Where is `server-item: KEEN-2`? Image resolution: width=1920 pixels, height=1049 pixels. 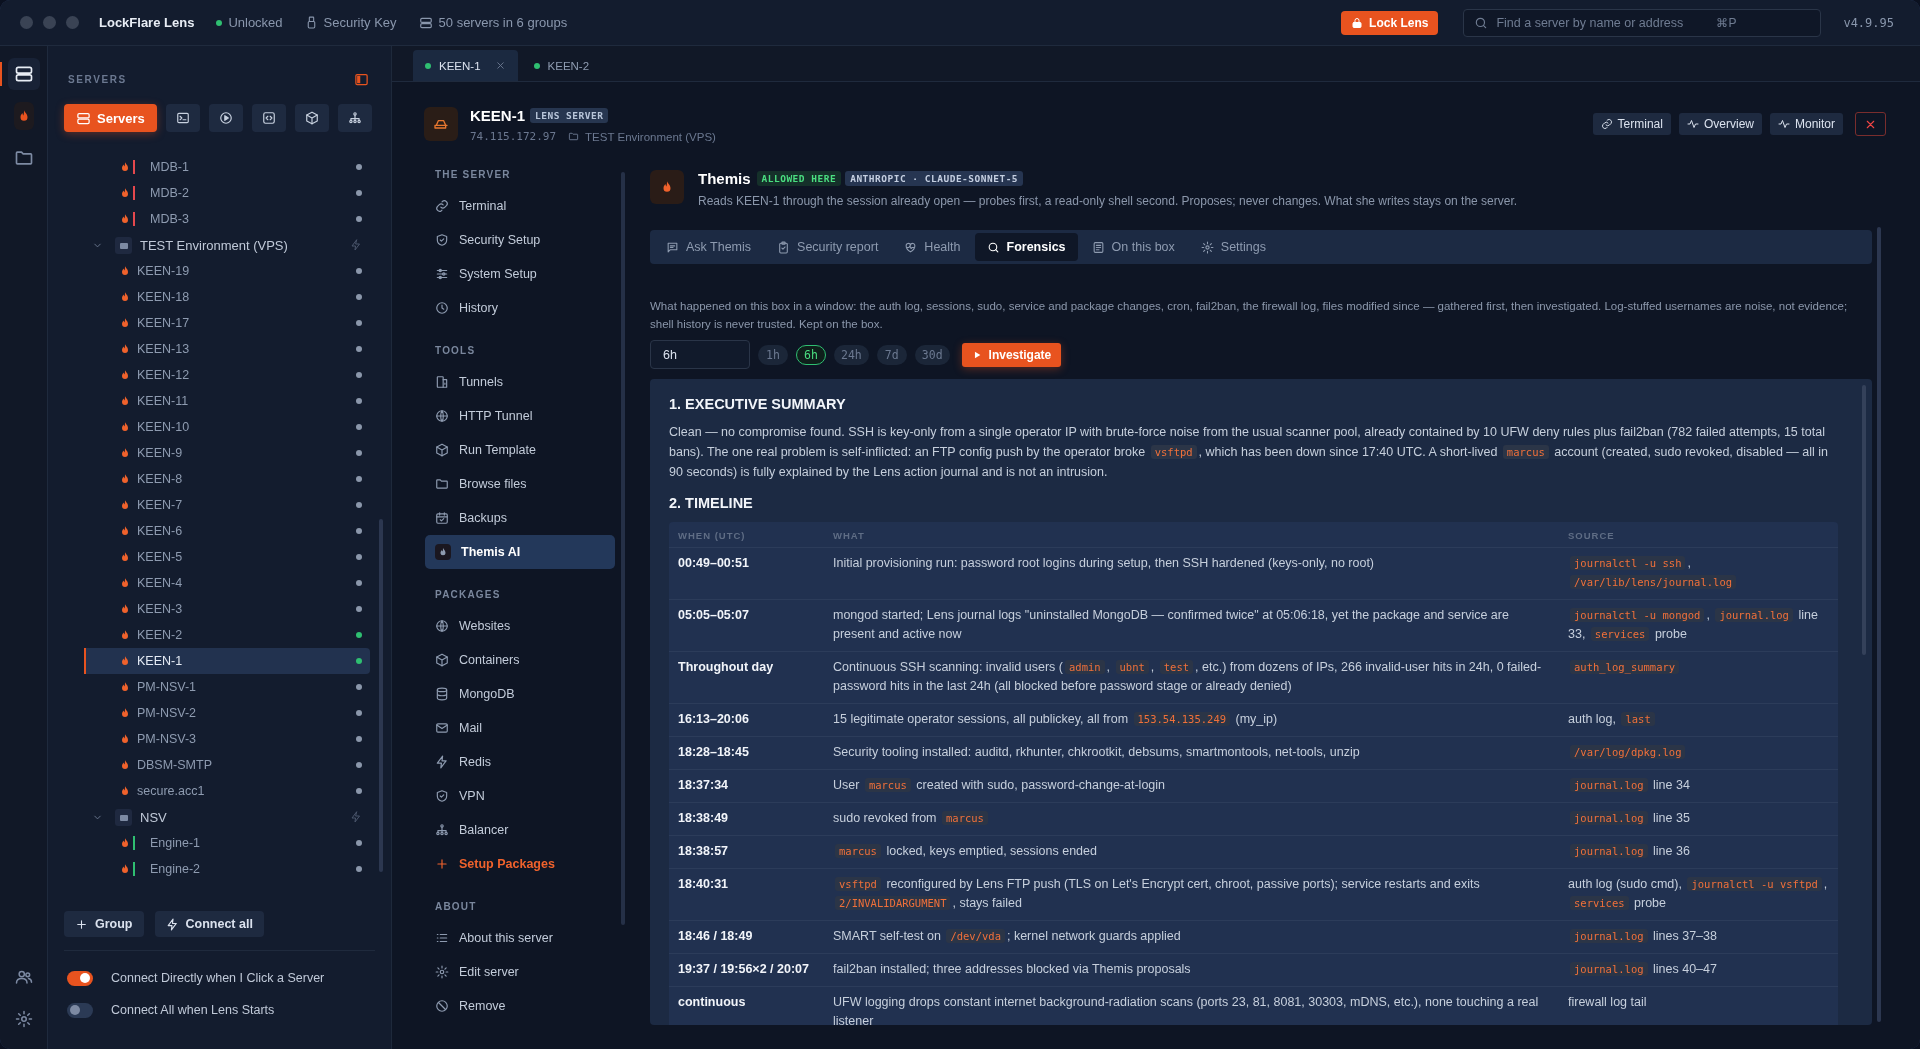
server-item: KEEN-2 is located at coordinates (227, 635).